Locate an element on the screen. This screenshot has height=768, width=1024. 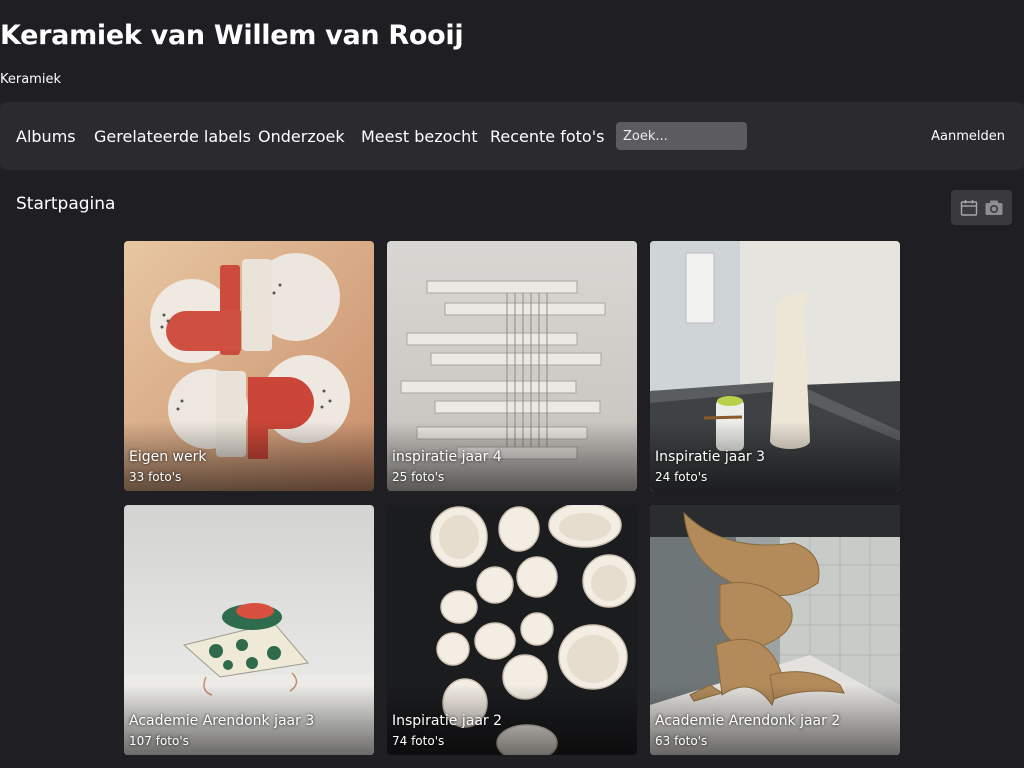
nav-item-related-tags: Gerelateerde labels is located at coordinates (172, 137).